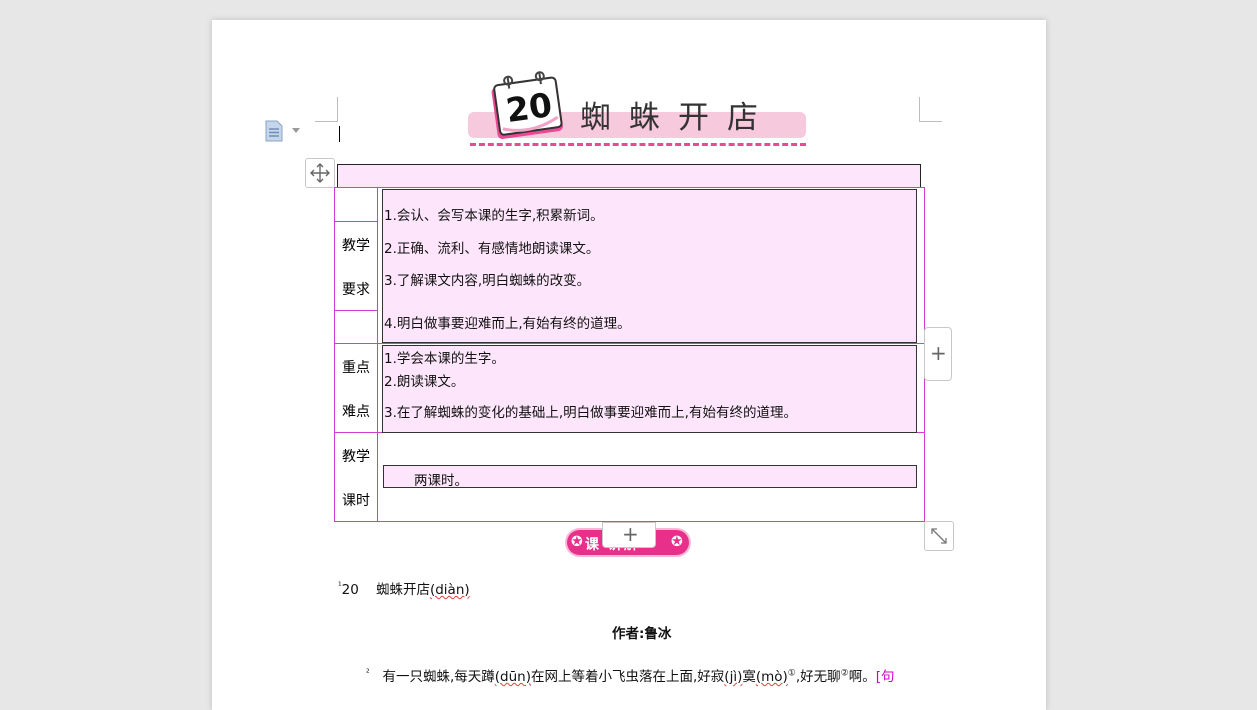 The height and width of the screenshot is (710, 1257). What do you see at coordinates (356, 290) in the screenshot?
I see `row-label-line: 要求` at bounding box center [356, 290].